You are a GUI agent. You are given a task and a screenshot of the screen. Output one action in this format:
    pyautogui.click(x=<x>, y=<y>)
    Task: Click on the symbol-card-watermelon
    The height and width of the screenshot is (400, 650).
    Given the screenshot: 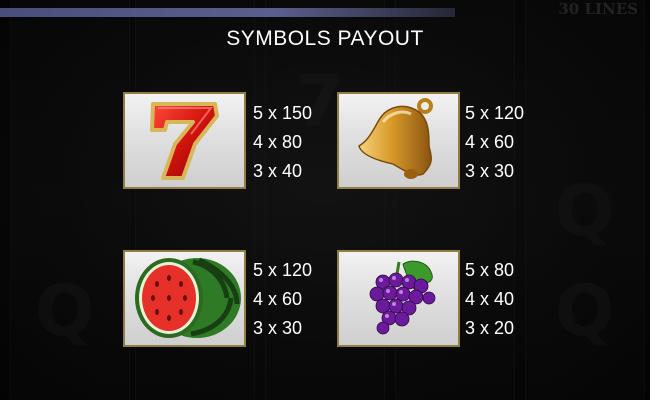 What is the action you would take?
    pyautogui.click(x=184, y=298)
    